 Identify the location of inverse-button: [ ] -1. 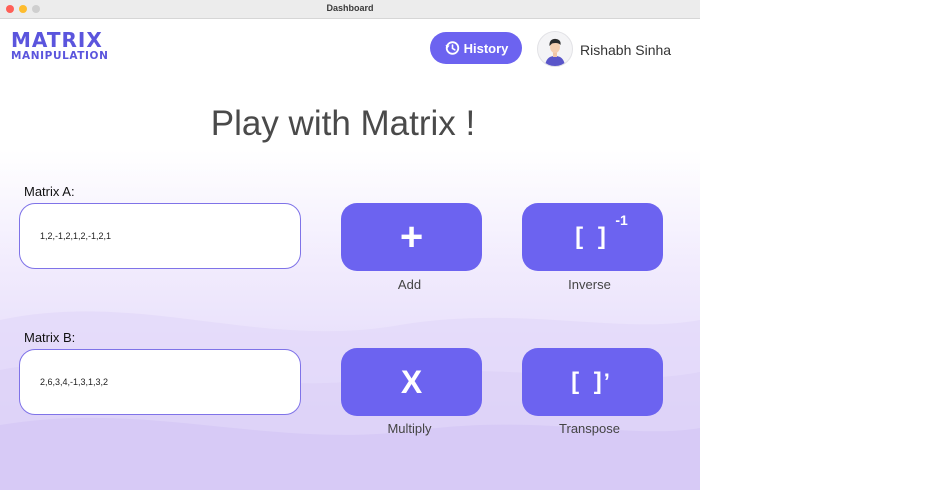
(592, 237).